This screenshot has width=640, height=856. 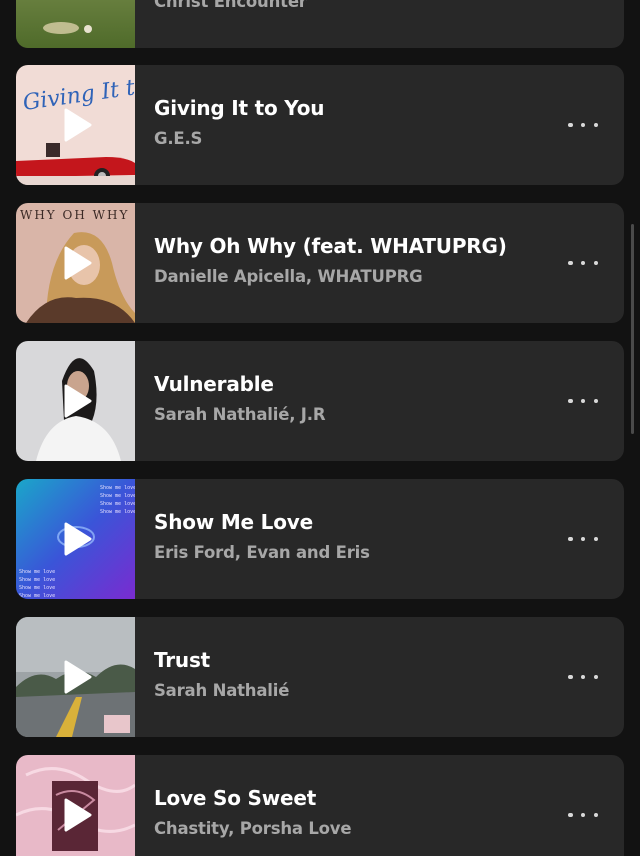 I want to click on album-art: Giving It to You, so click(x=75, y=125).